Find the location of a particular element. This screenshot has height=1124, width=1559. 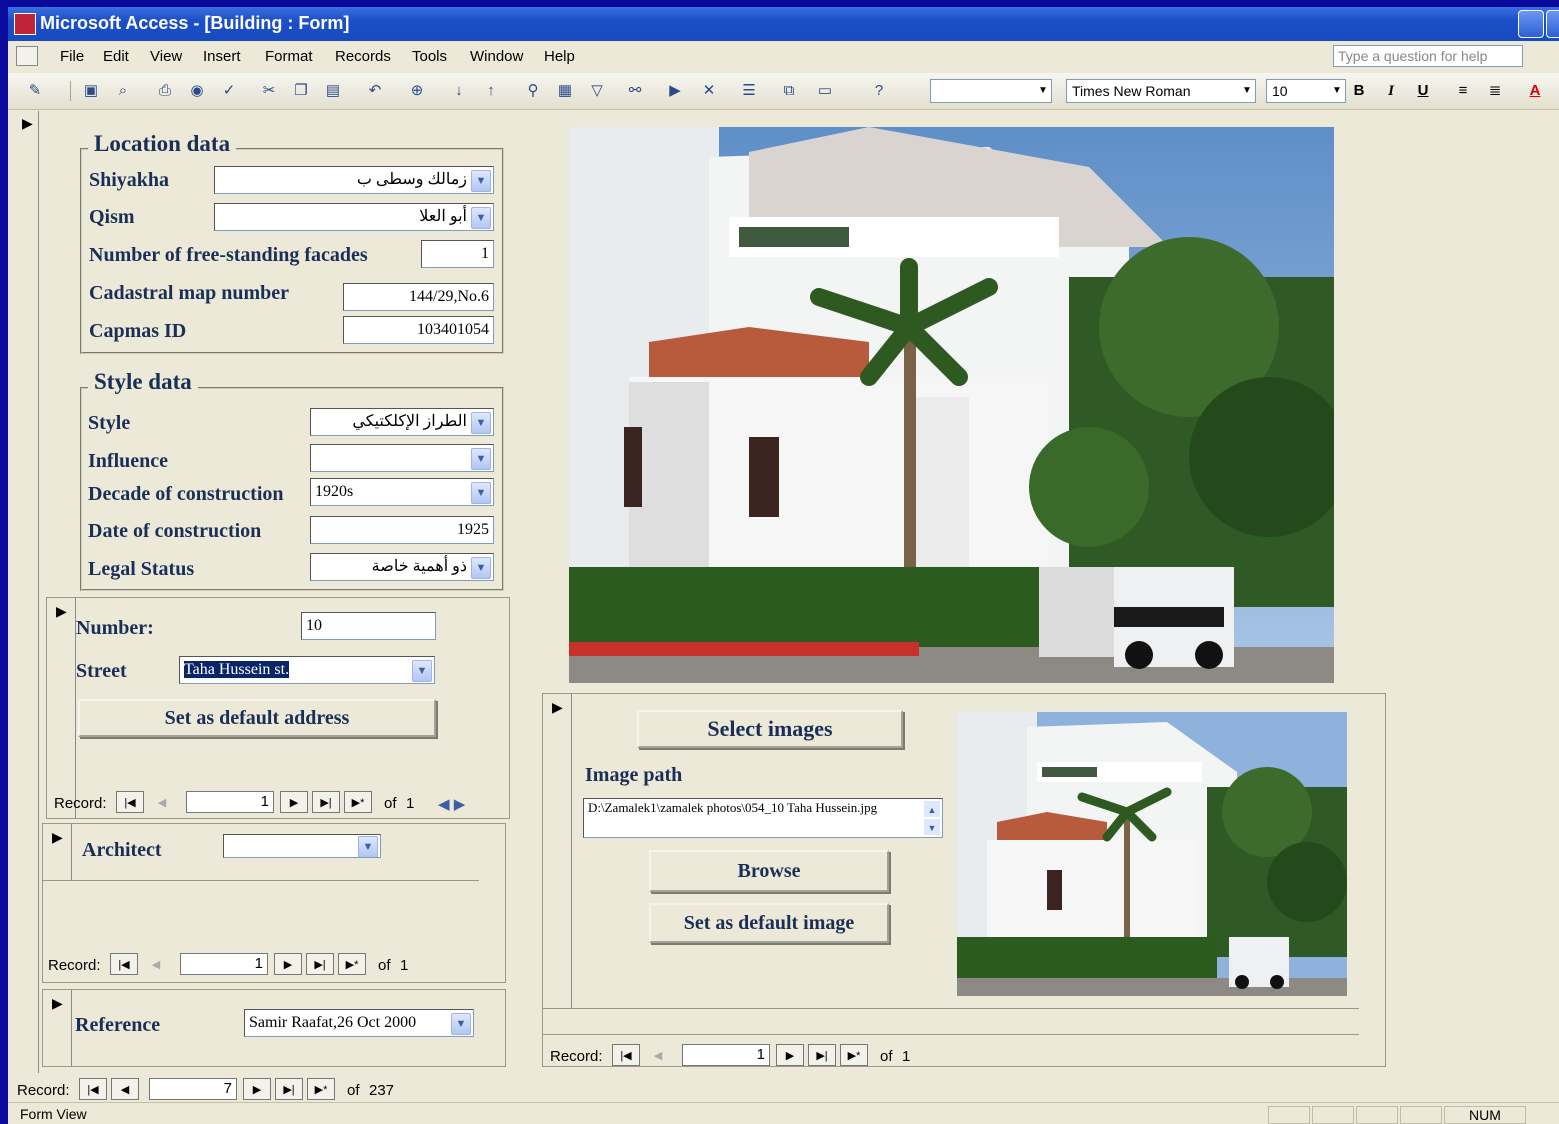

record-selector: ▶ is located at coordinates (28, 592).